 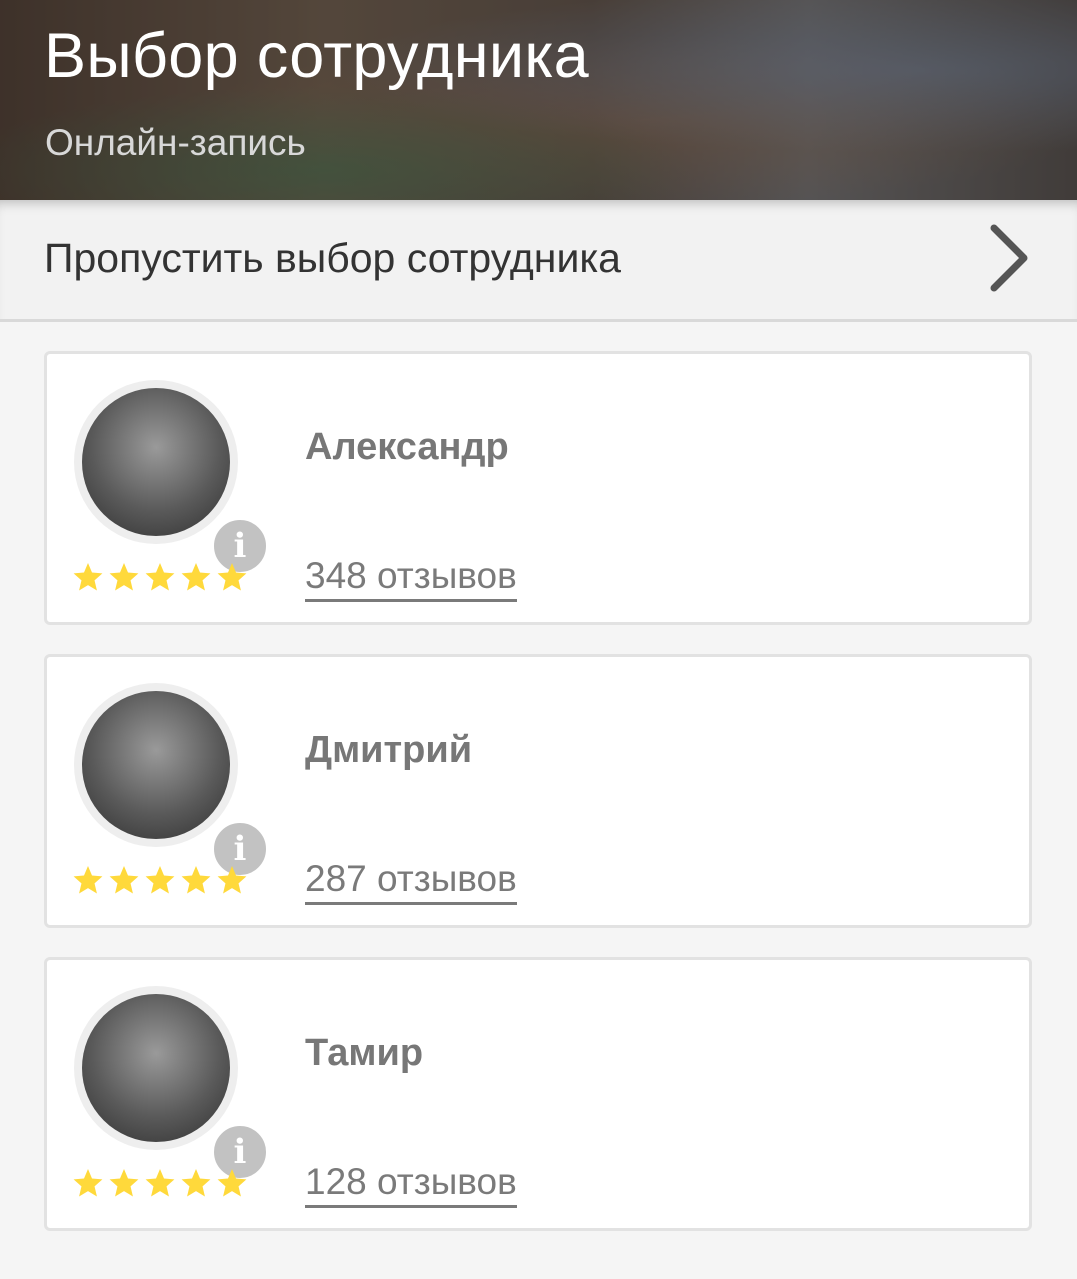 I want to click on reviews-link: 128 отзывов, so click(x=411, y=1184).